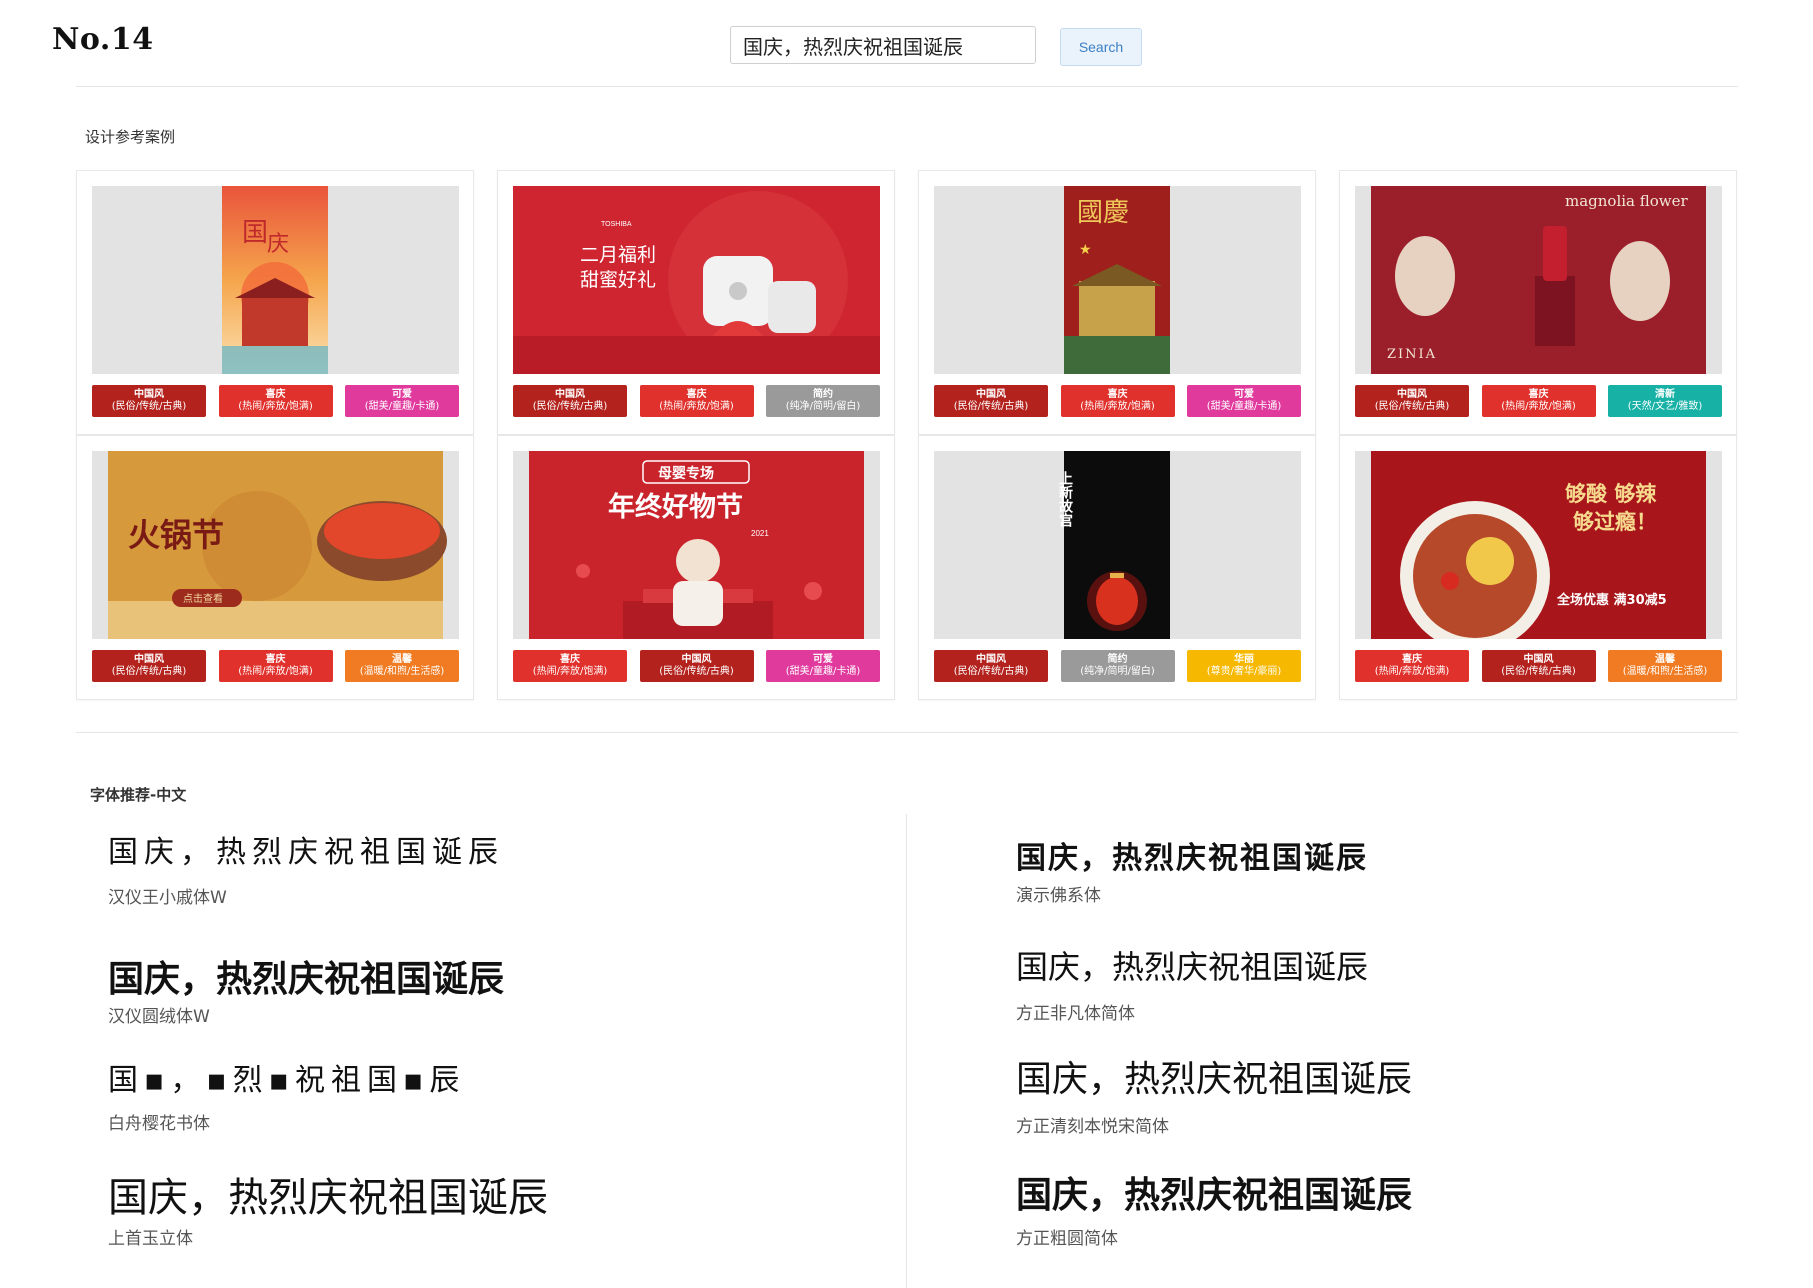 Image resolution: width=1813 pixels, height=1288 pixels. What do you see at coordinates (287, 1080) in the screenshot?
I see `font-sample-text: 国▪，▪烈▪祝祖国▪辰` at bounding box center [287, 1080].